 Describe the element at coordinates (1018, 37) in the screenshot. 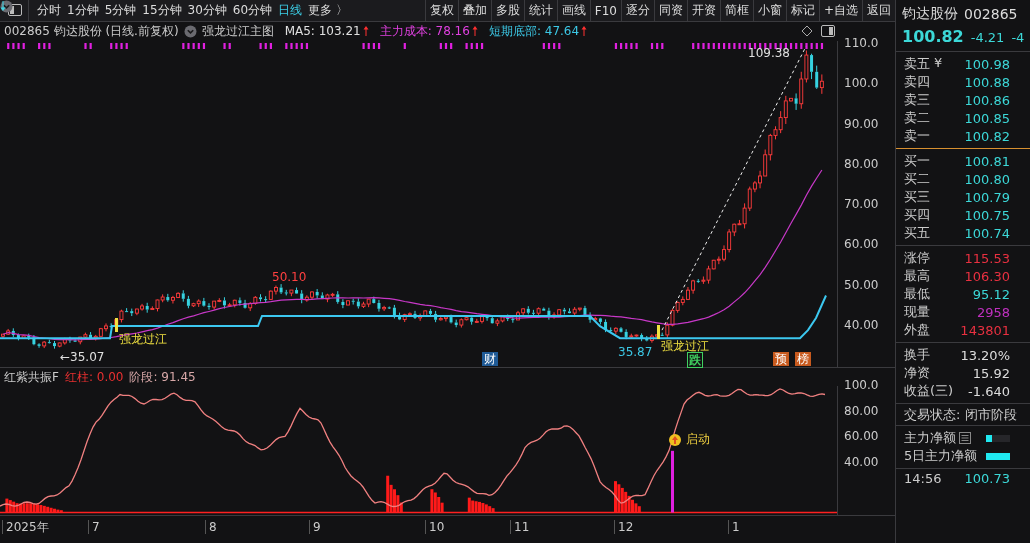

I see `change-percent: -4` at that location.